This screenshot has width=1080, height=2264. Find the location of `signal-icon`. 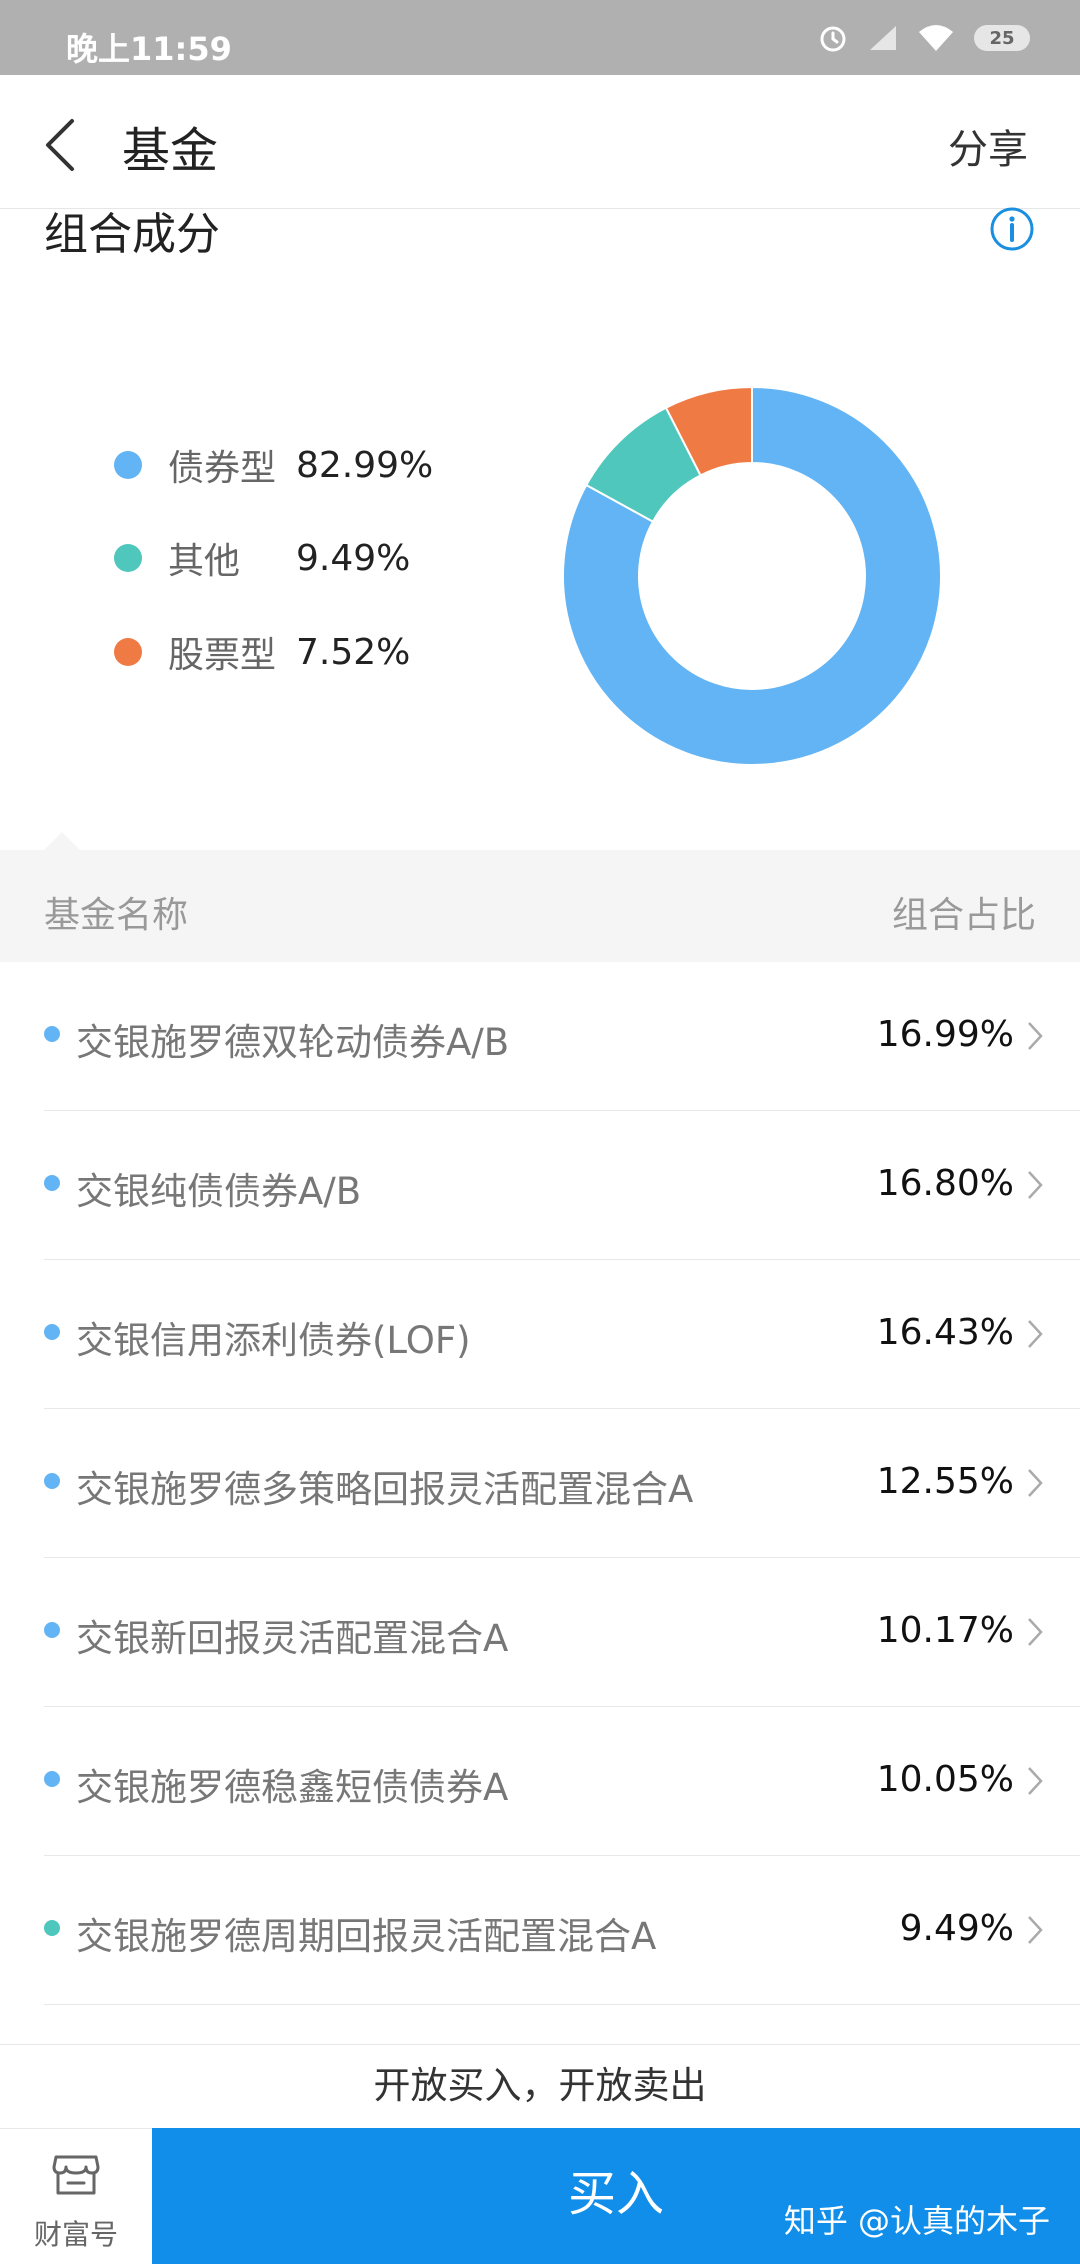

signal-icon is located at coordinates (883, 38).